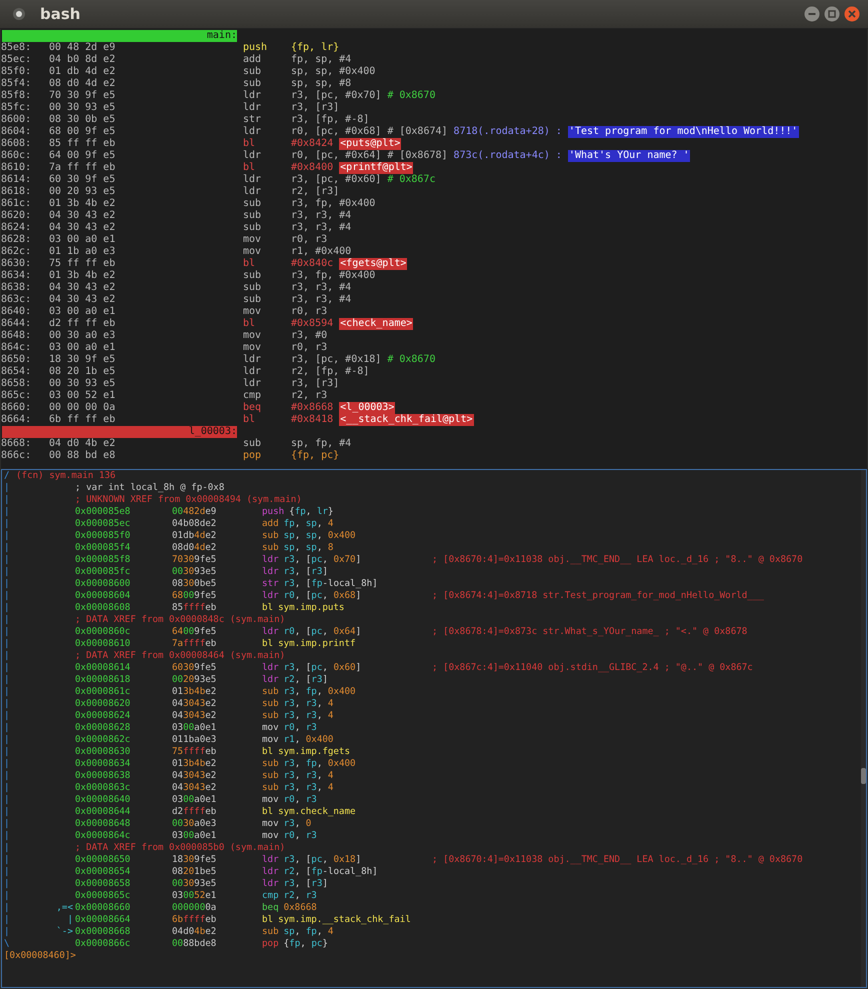 The image size is (868, 989). Describe the element at coordinates (82, 72) in the screenshot. I see `hex-bytes: 01 db 4d e2` at that location.